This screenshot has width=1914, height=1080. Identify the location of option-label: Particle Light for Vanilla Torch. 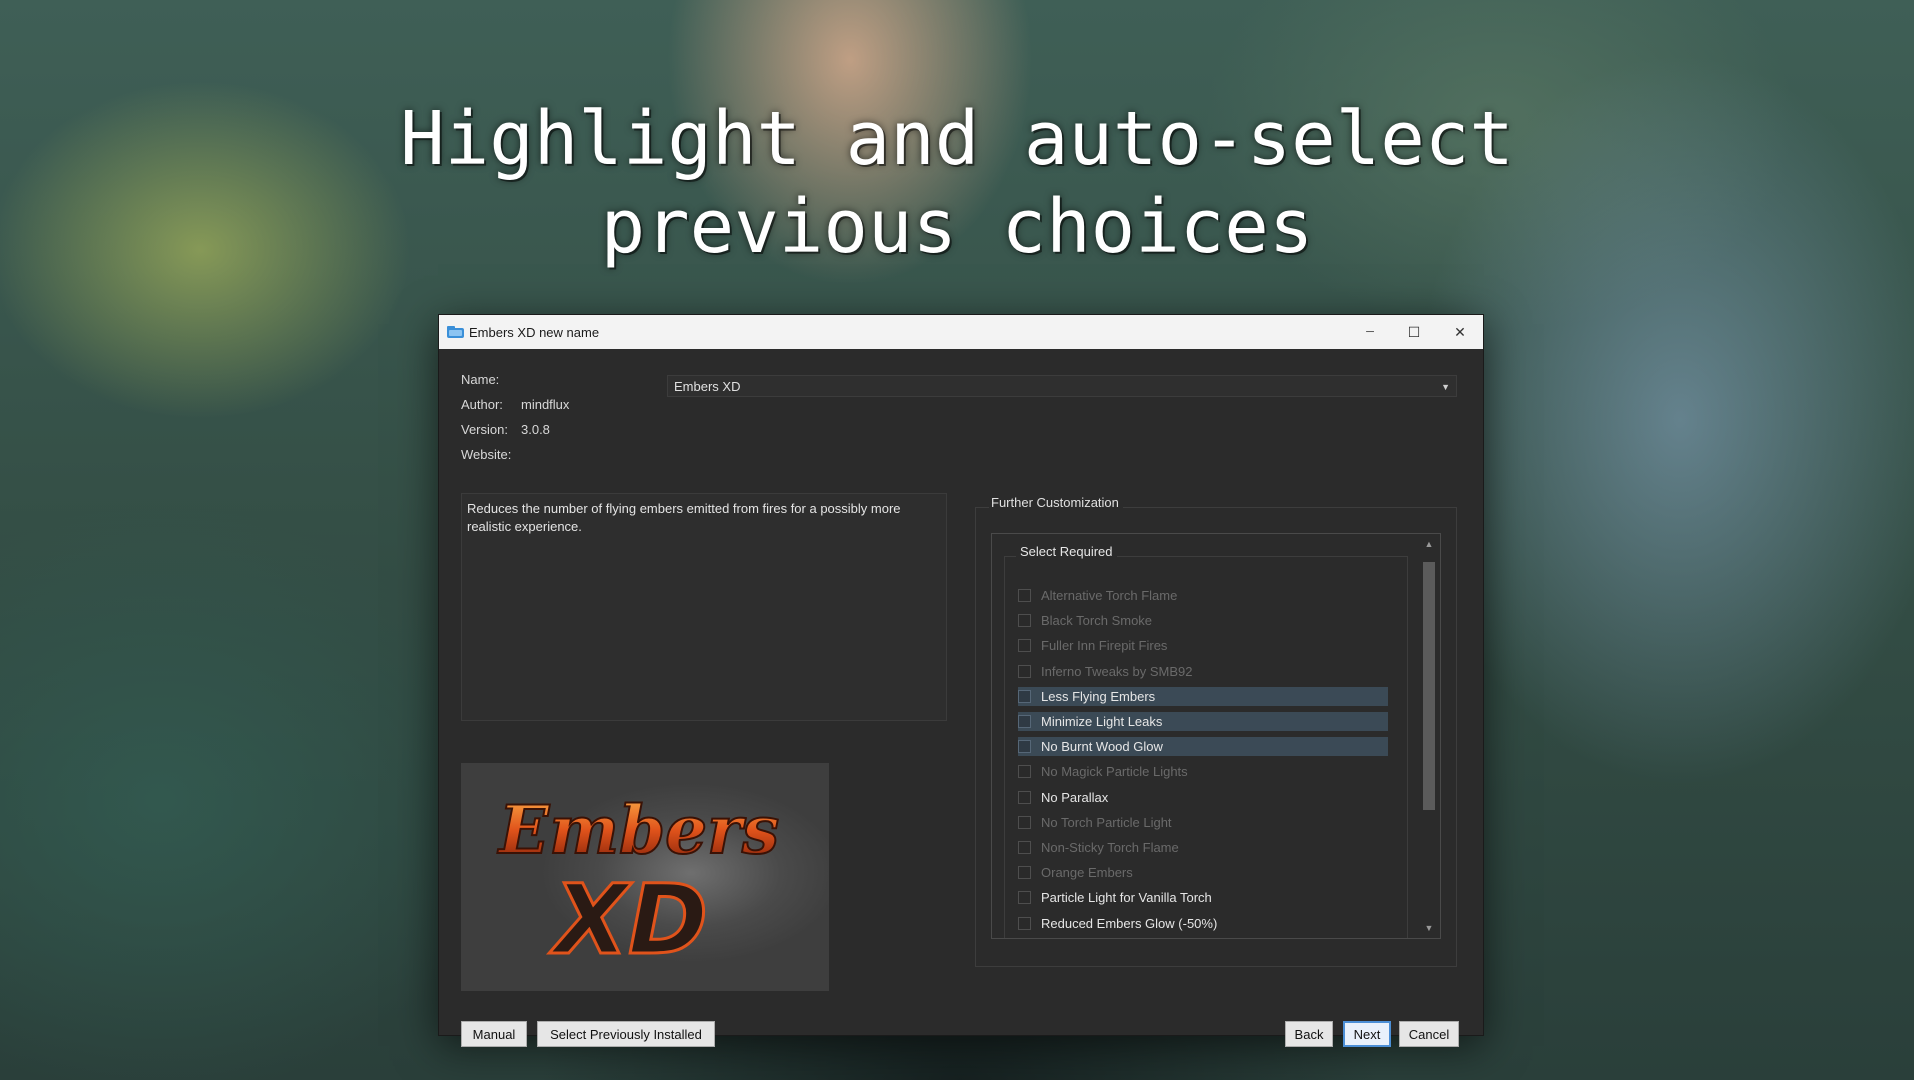
(1126, 898).